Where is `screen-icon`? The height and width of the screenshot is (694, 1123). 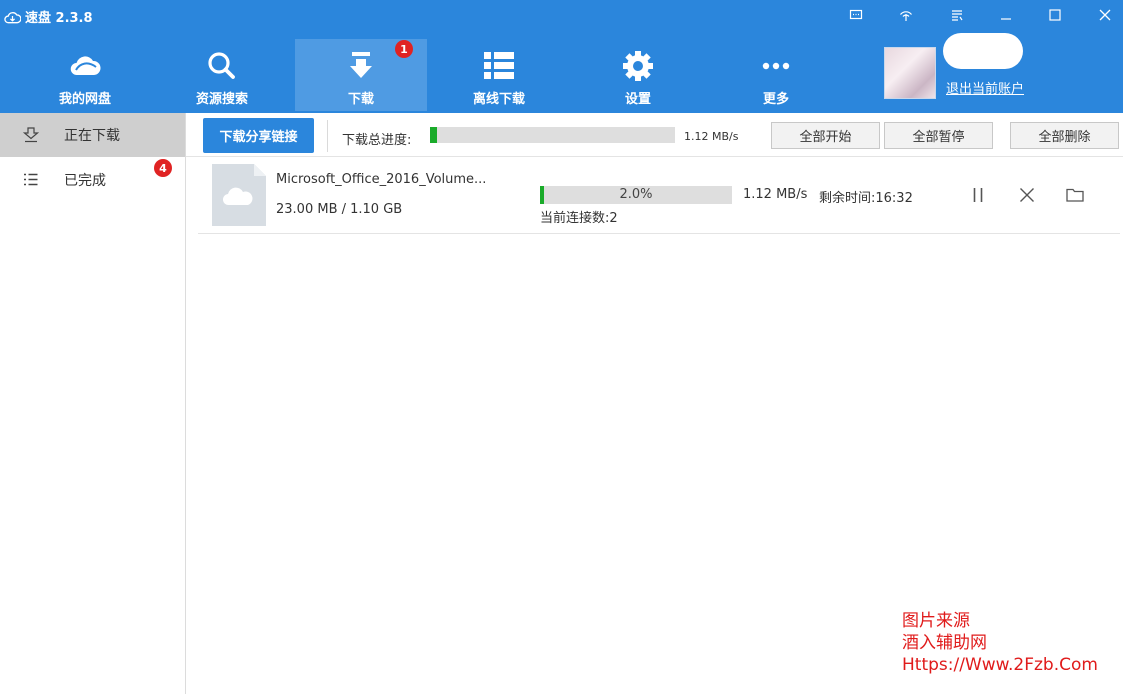 screen-icon is located at coordinates (856, 15).